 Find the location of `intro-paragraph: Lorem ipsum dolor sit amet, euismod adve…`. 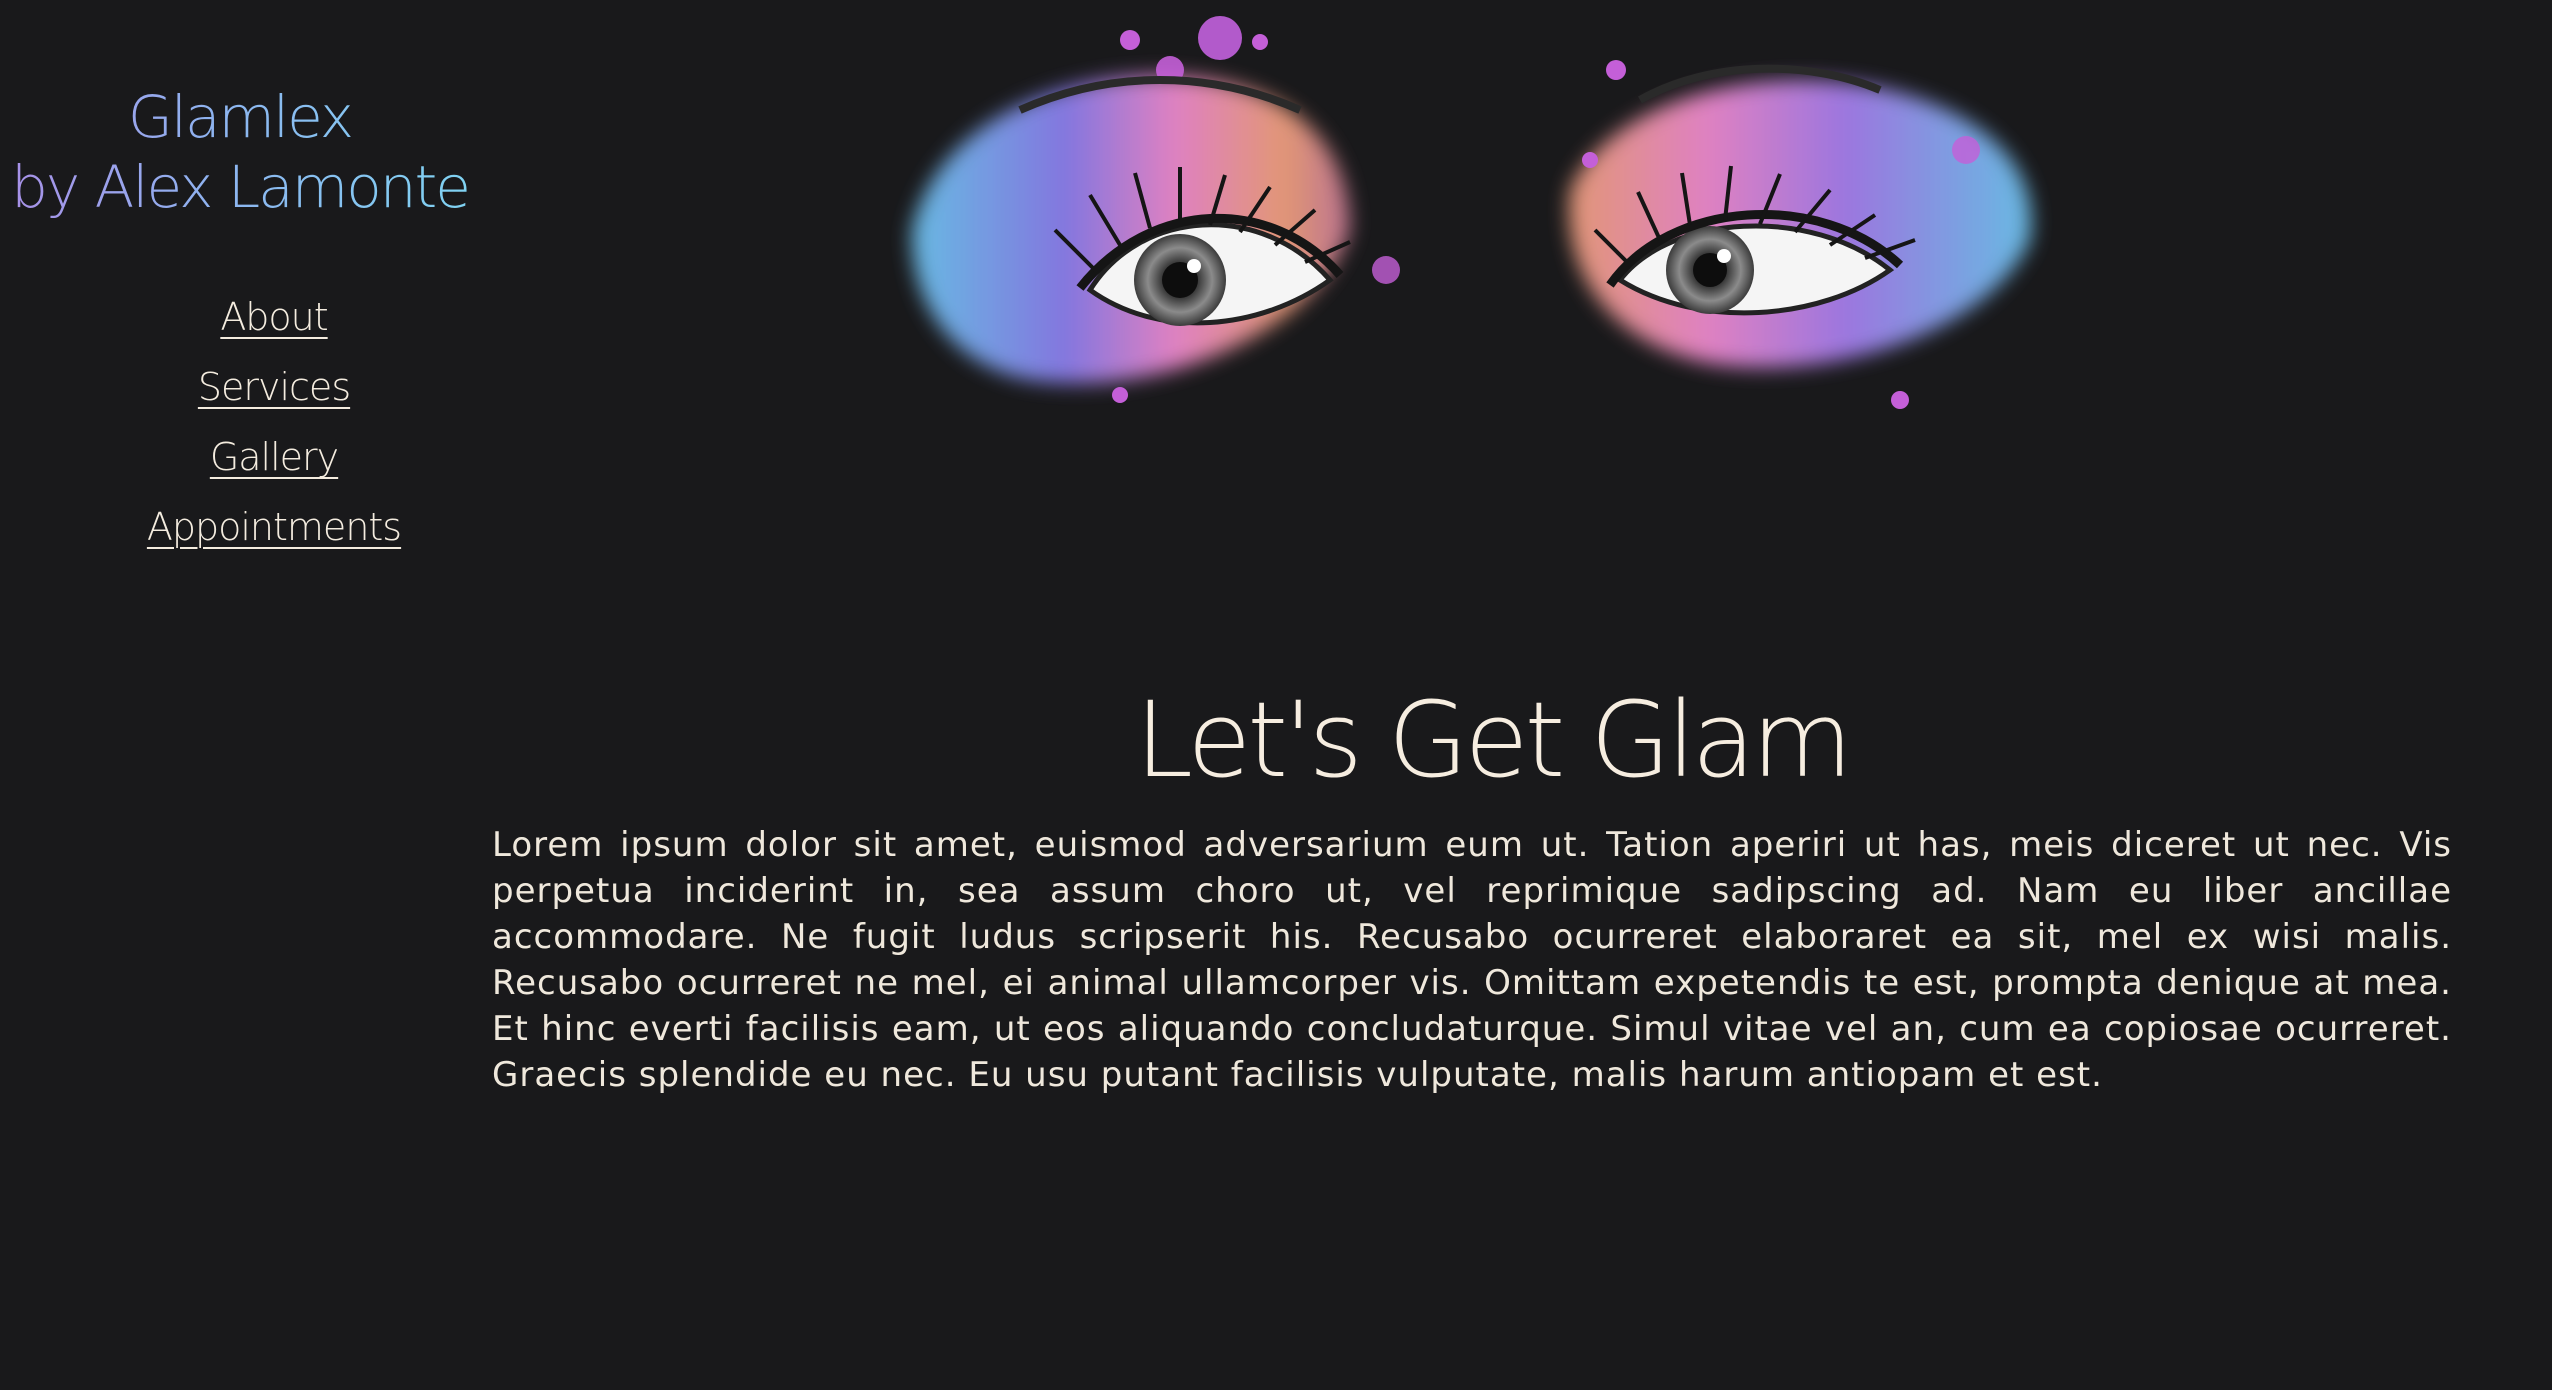

intro-paragraph: Lorem ipsum dolor sit amet, euismod adve… is located at coordinates (1472, 960).